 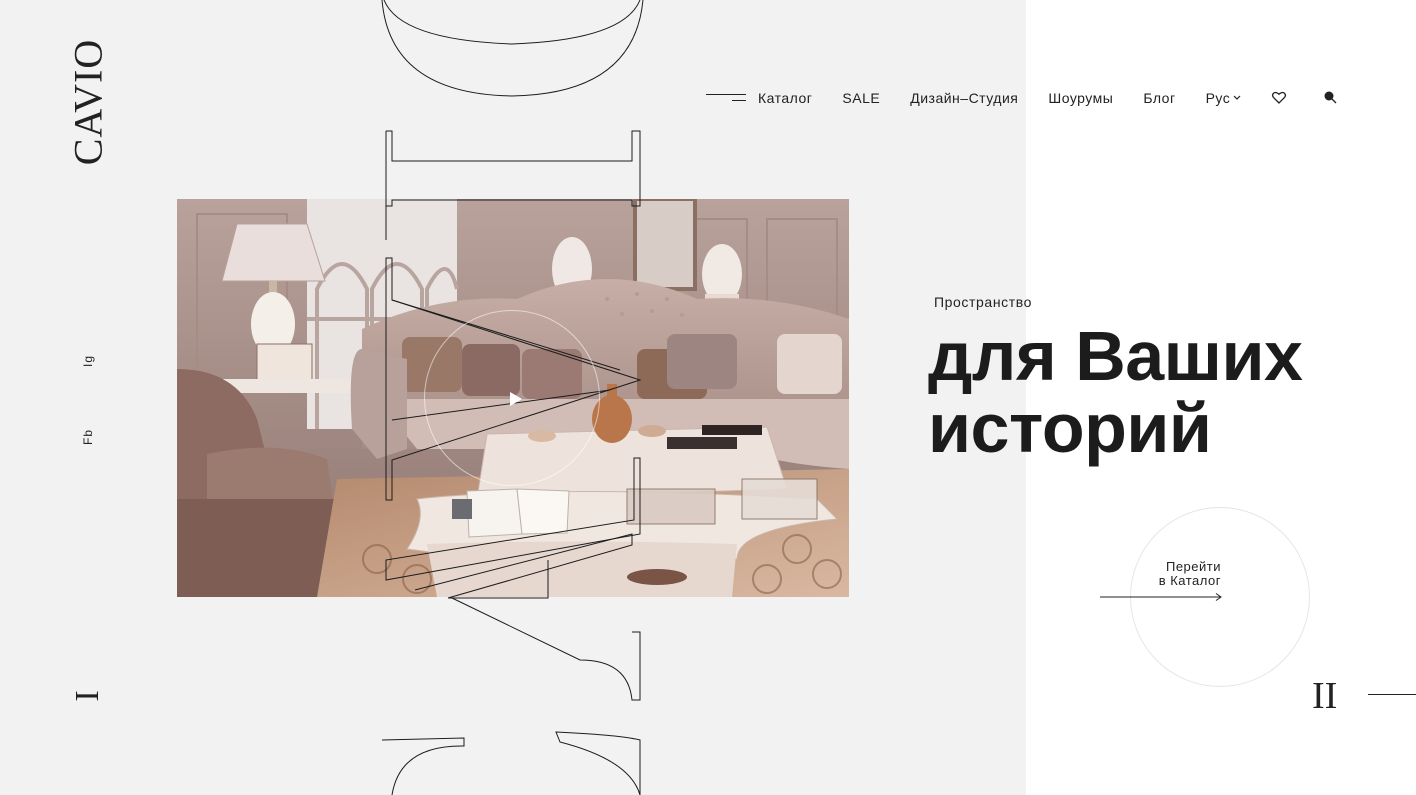 I want to click on slide-marker-current: I, so click(x=87, y=696).